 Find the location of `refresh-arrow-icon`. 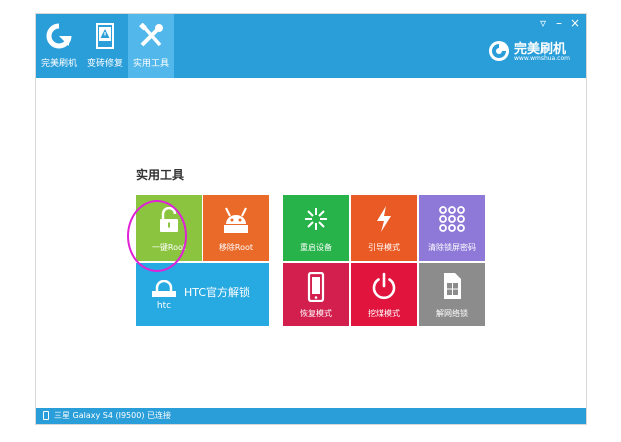

refresh-arrow-icon is located at coordinates (59, 36).